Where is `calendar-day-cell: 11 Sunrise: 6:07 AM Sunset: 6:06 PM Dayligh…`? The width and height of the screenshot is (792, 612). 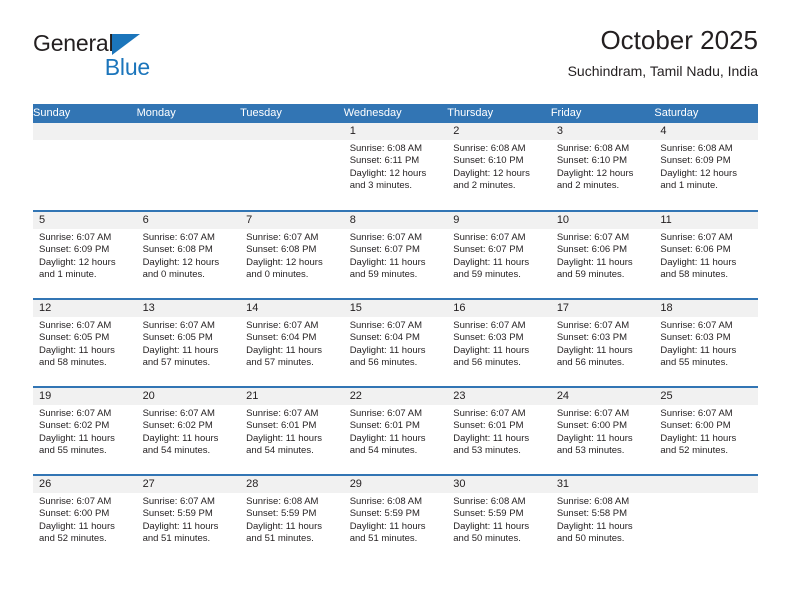 calendar-day-cell: 11 Sunrise: 6:07 AM Sunset: 6:06 PM Dayligh… is located at coordinates (706, 254).